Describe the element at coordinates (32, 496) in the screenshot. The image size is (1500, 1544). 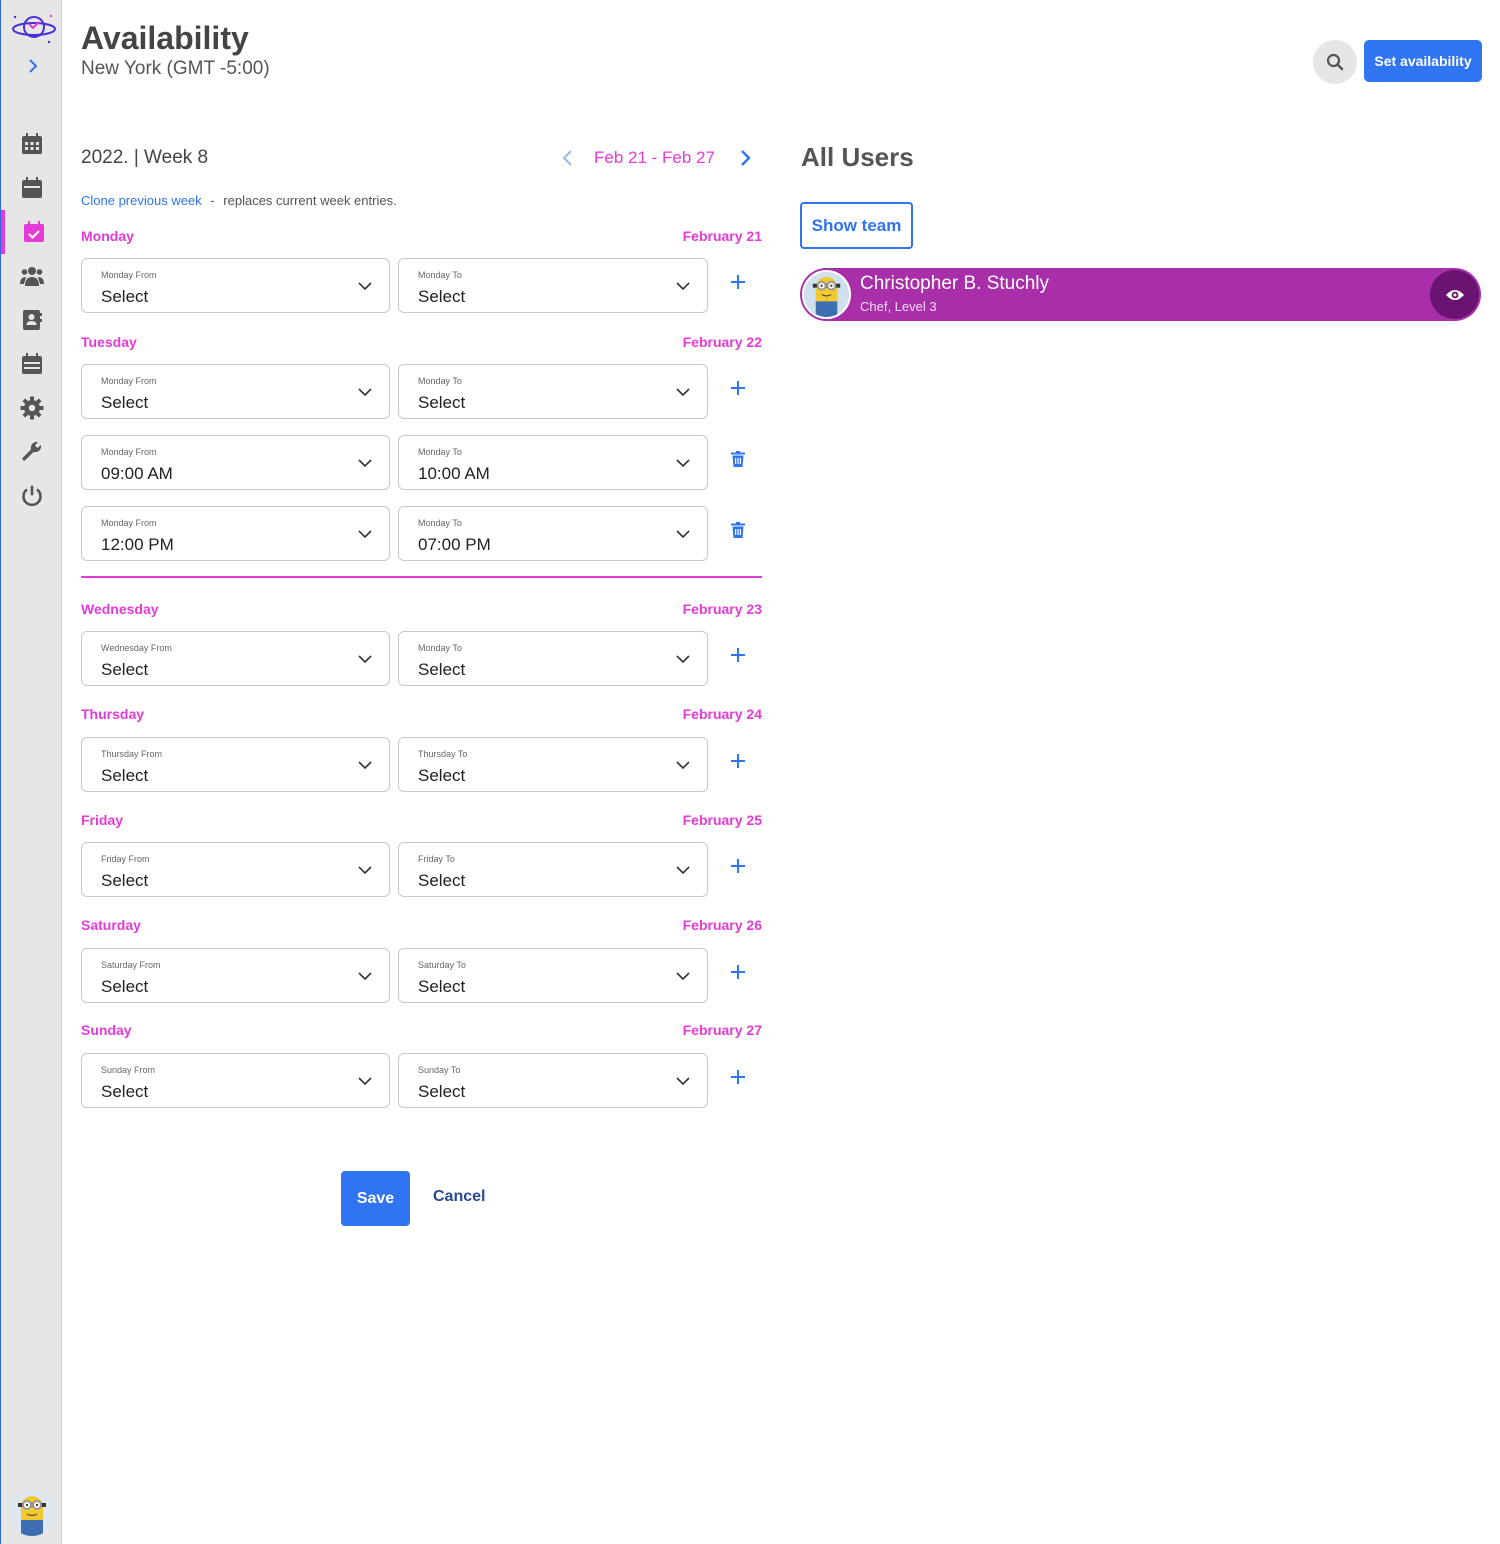
I see `nav-logout` at that location.